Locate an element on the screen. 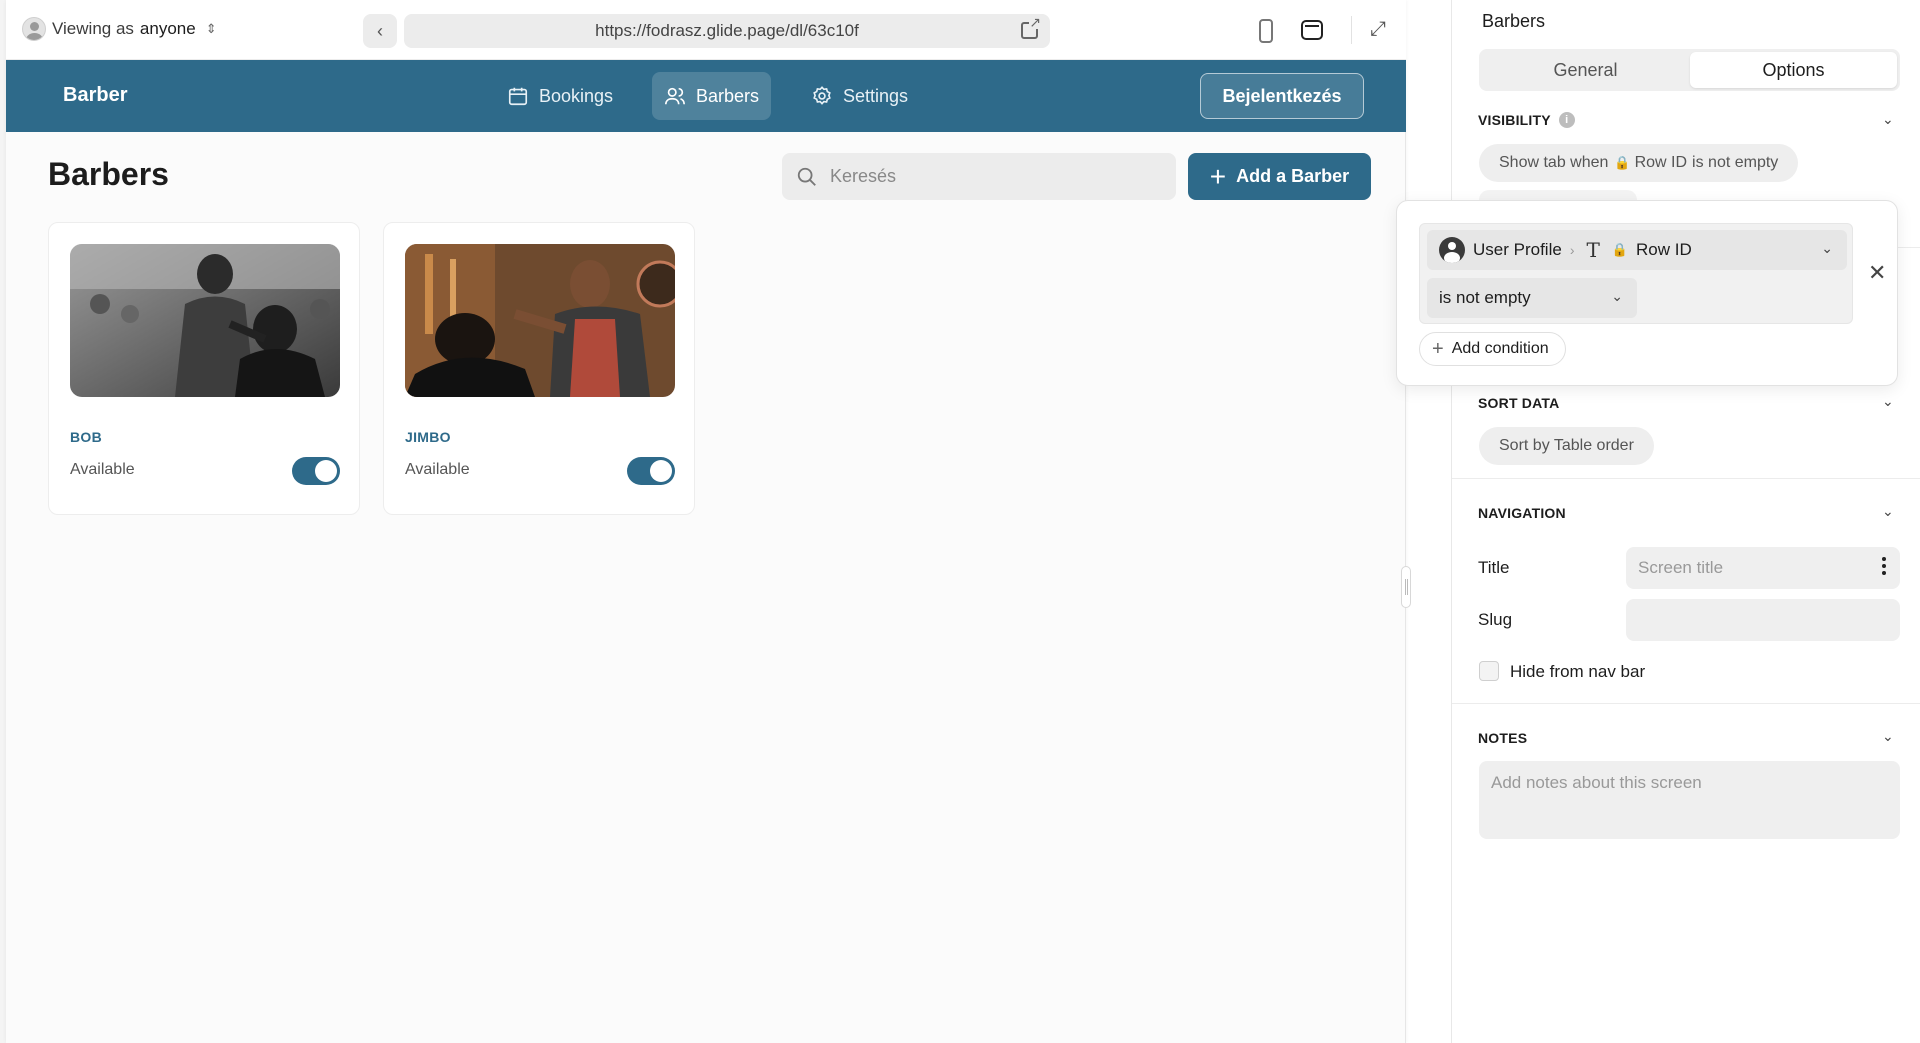 The width and height of the screenshot is (1920, 1043). toolbar-divider is located at coordinates (1351, 30).